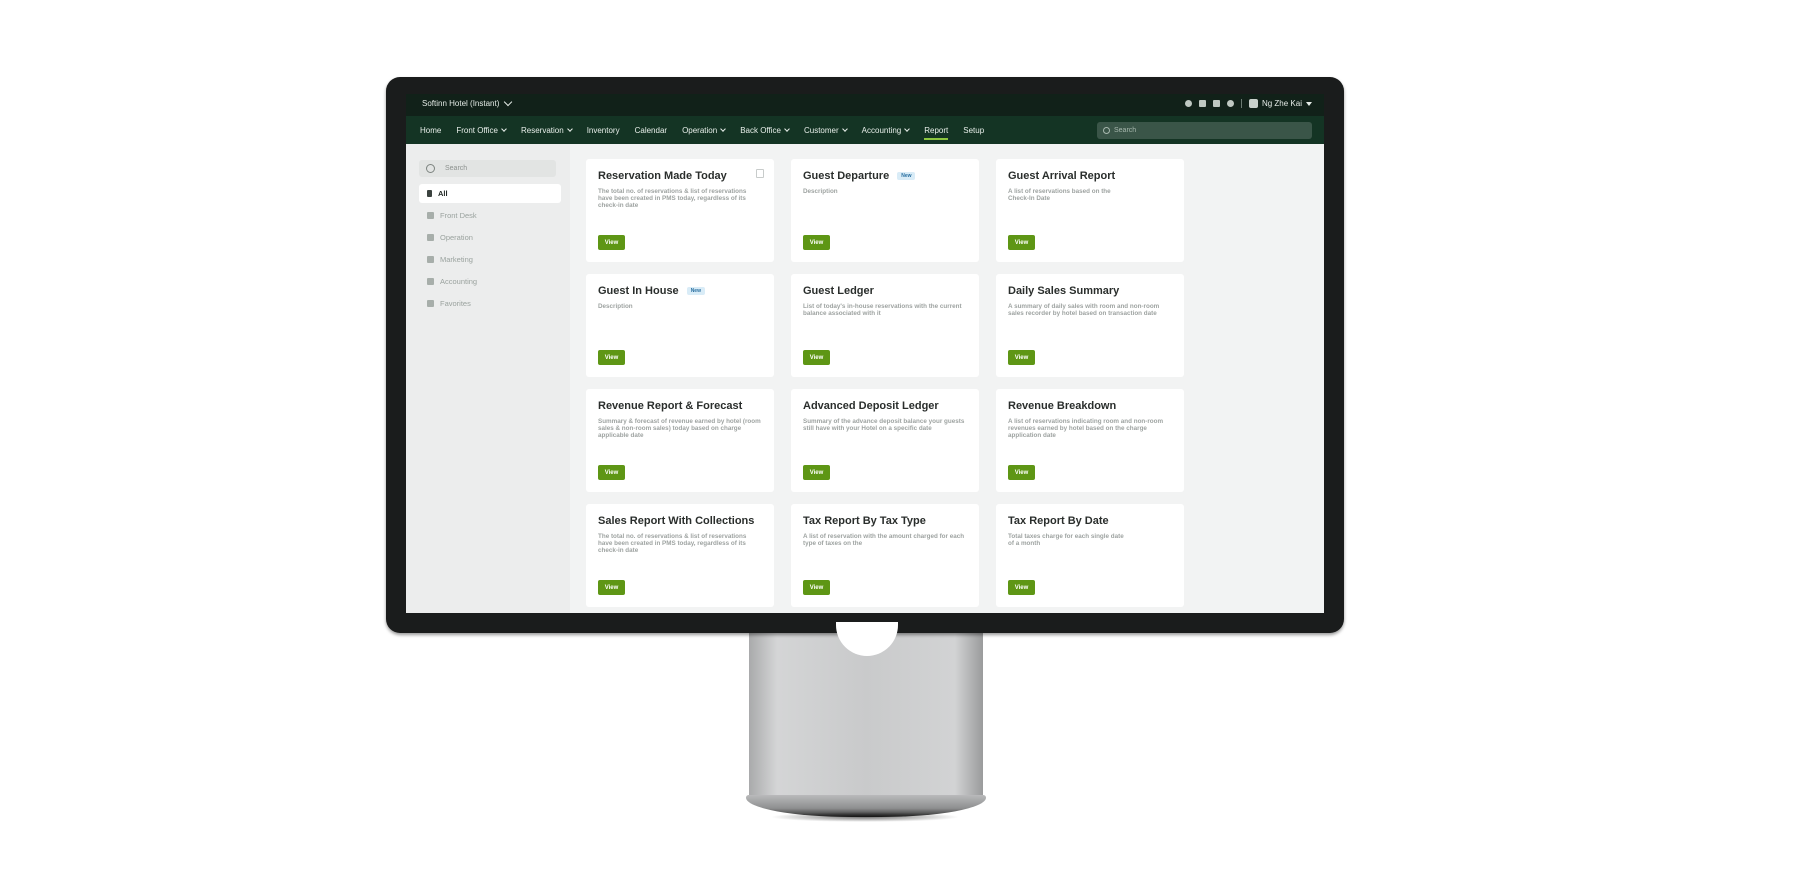 Image resolution: width=1812 pixels, height=876 pixels. Describe the element at coordinates (838, 291) in the screenshot. I see `card-title: Guest Ledger` at that location.